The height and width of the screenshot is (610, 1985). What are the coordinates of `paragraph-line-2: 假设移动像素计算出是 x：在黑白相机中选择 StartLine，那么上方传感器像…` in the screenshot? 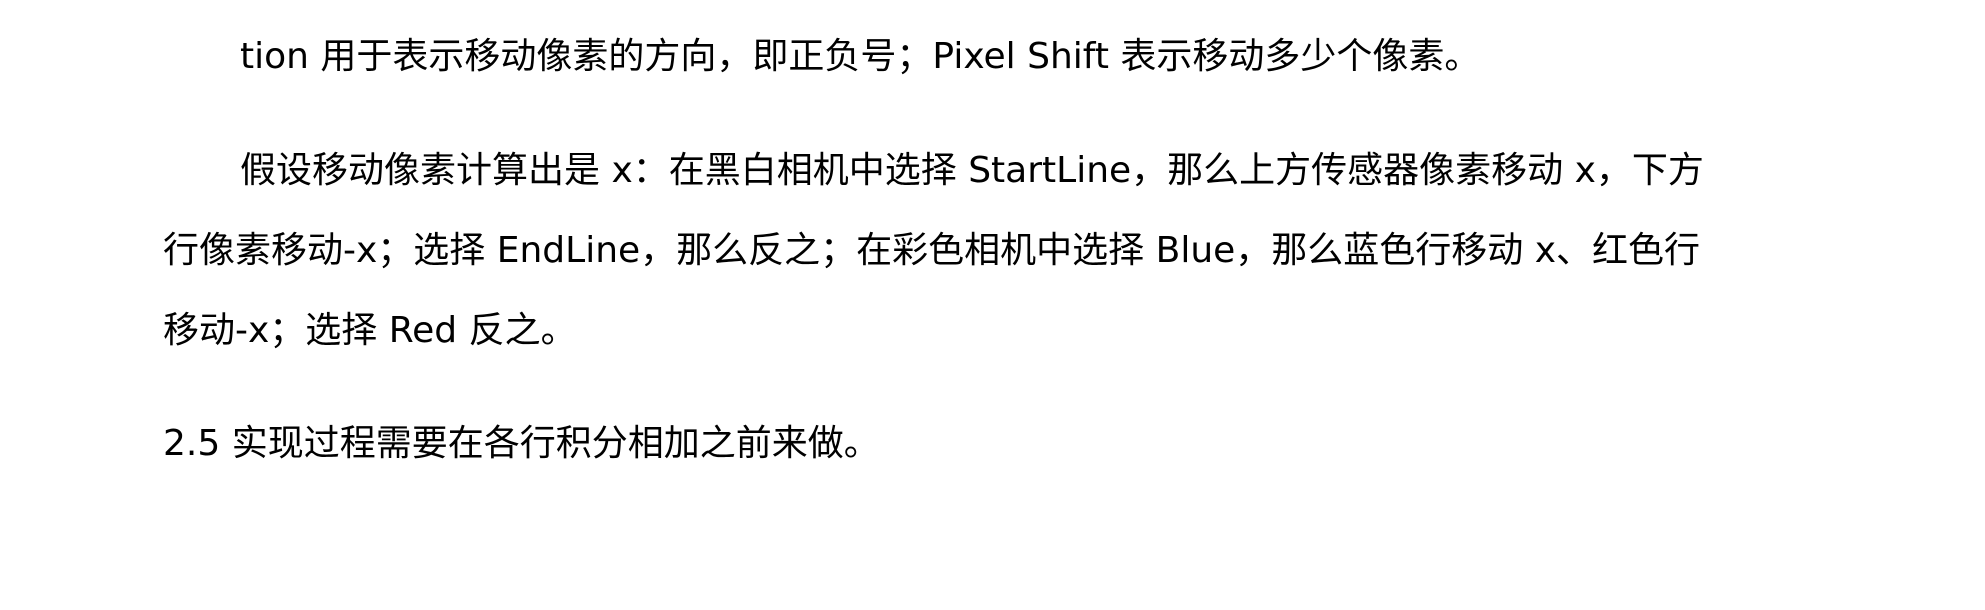 It's located at (972, 170).